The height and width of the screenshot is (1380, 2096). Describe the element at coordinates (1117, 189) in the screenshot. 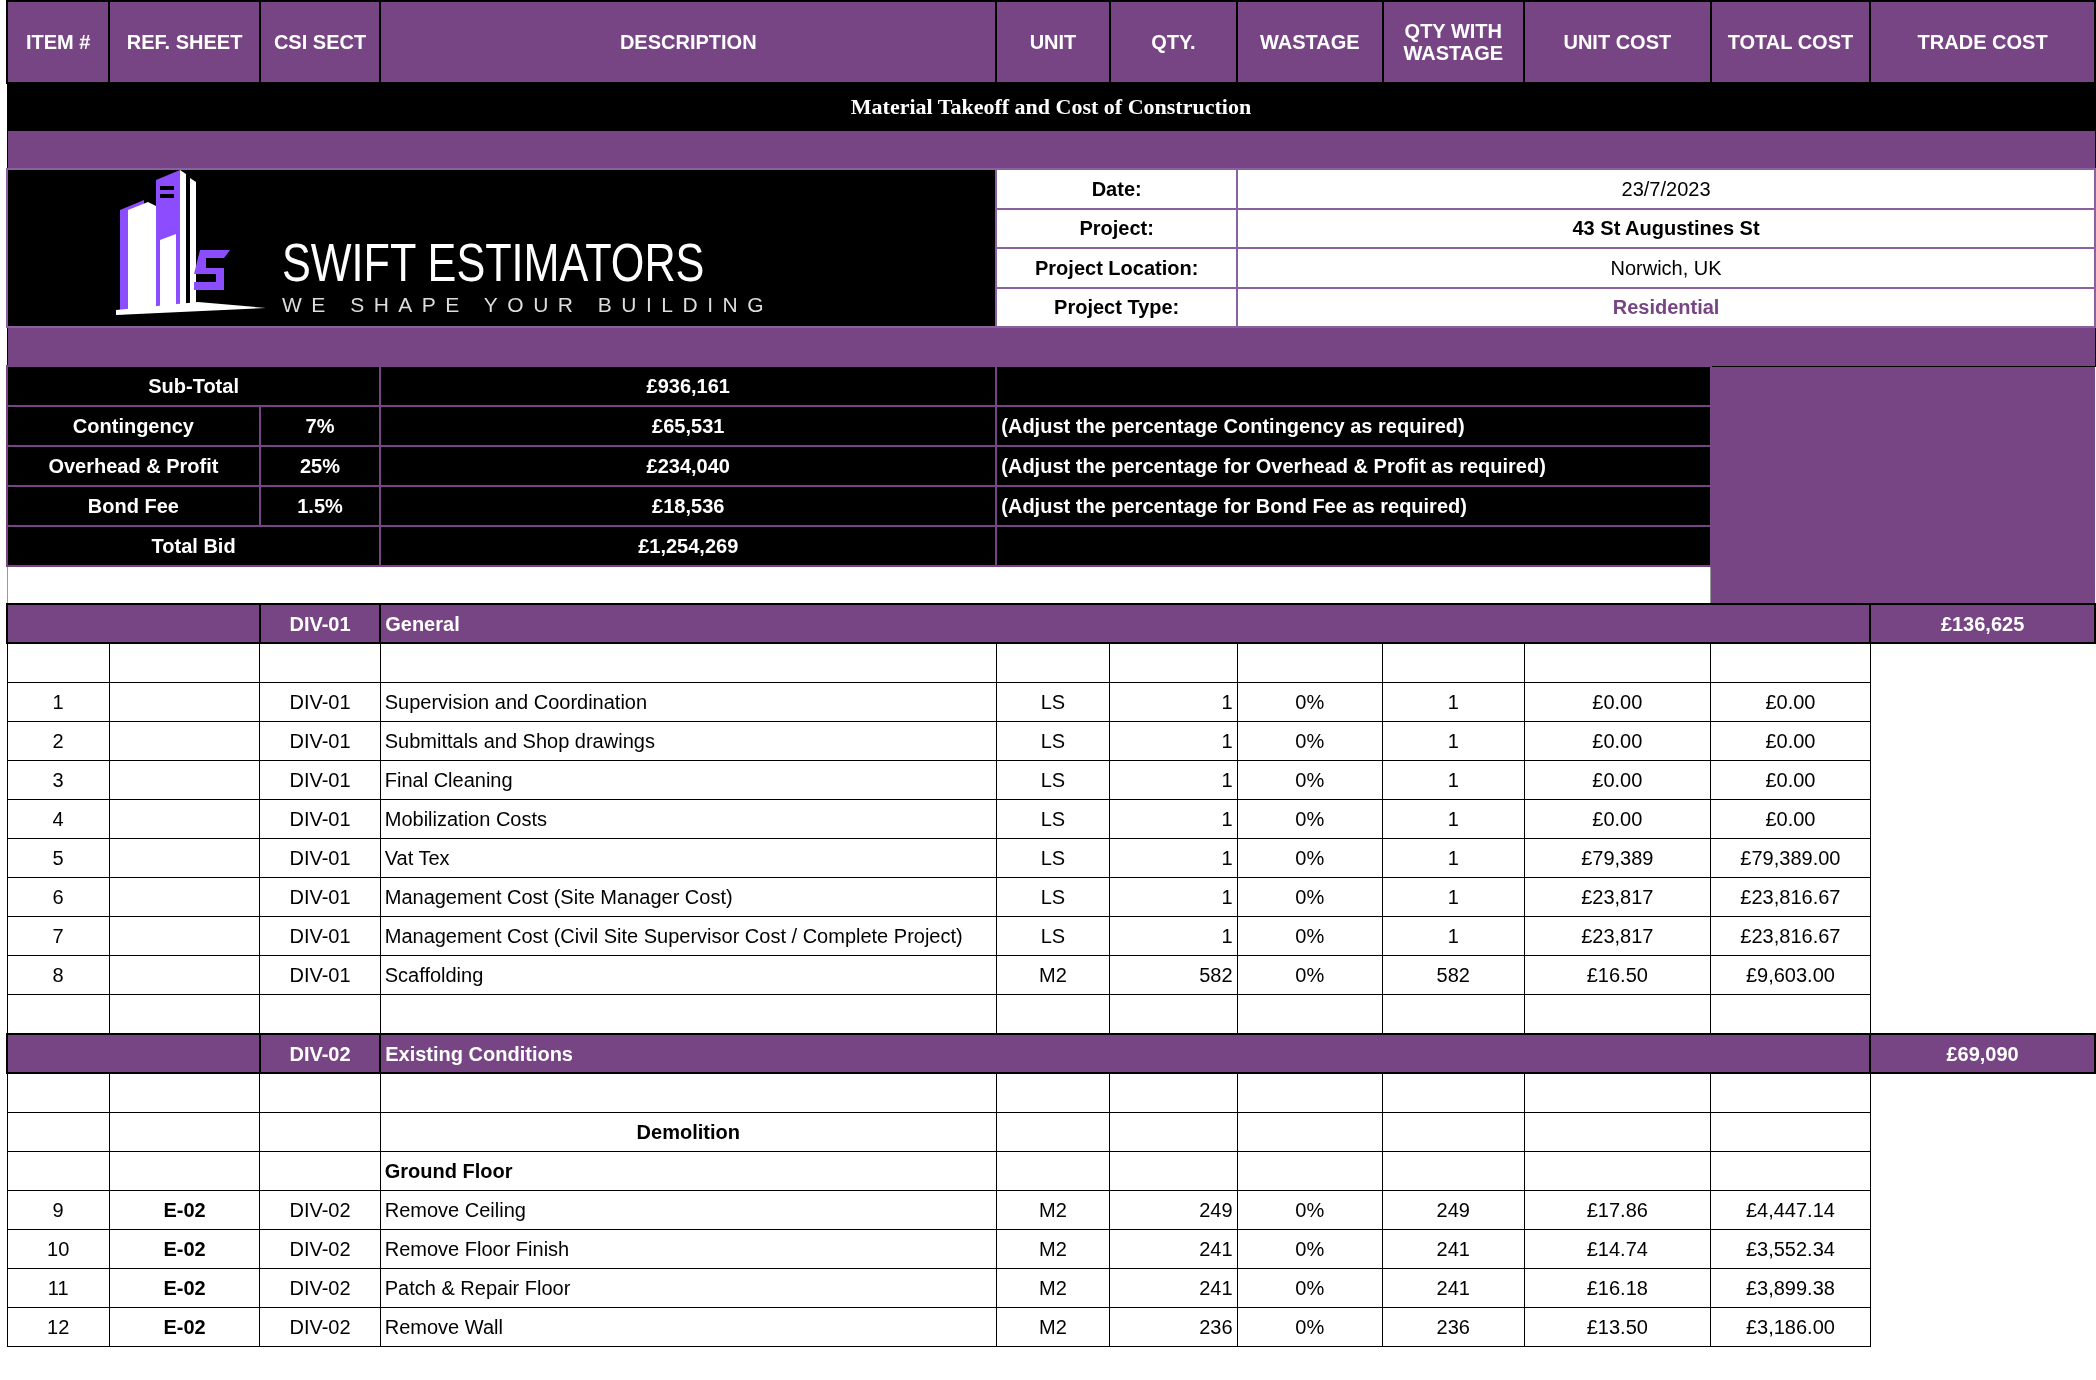

I see `info-label: Date:` at that location.